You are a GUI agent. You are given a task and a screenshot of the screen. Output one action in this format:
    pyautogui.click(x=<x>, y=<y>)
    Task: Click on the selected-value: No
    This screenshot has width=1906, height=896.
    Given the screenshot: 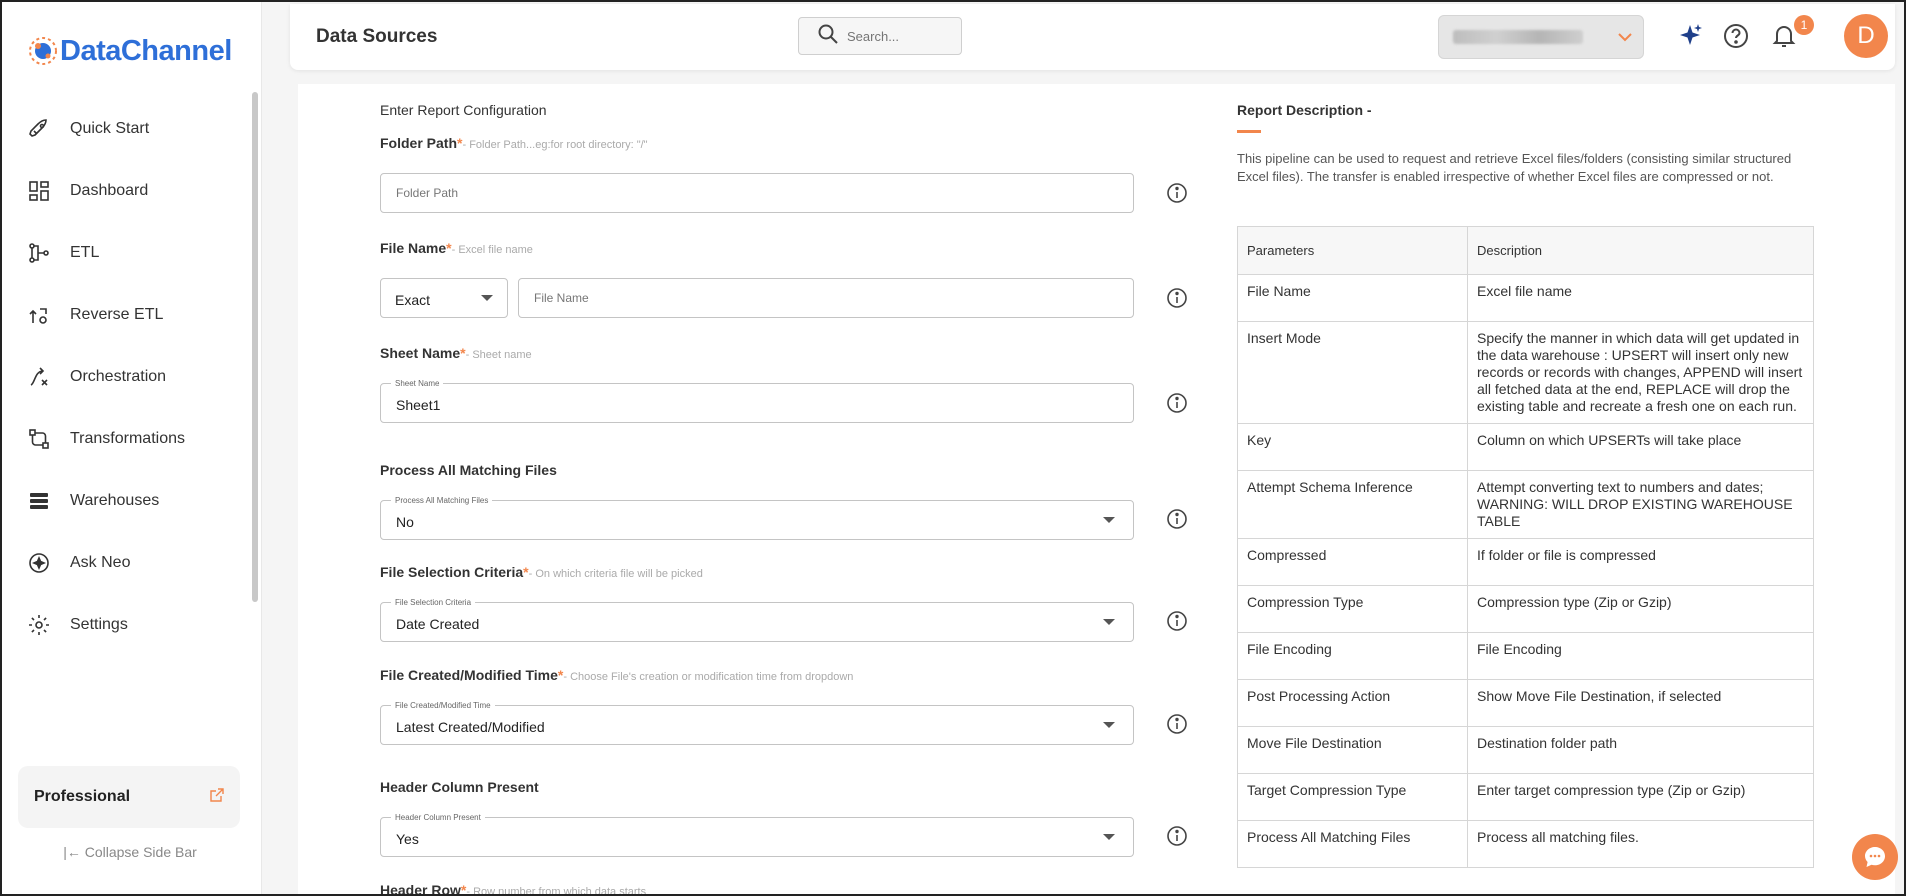 What is the action you would take?
    pyautogui.click(x=405, y=522)
    